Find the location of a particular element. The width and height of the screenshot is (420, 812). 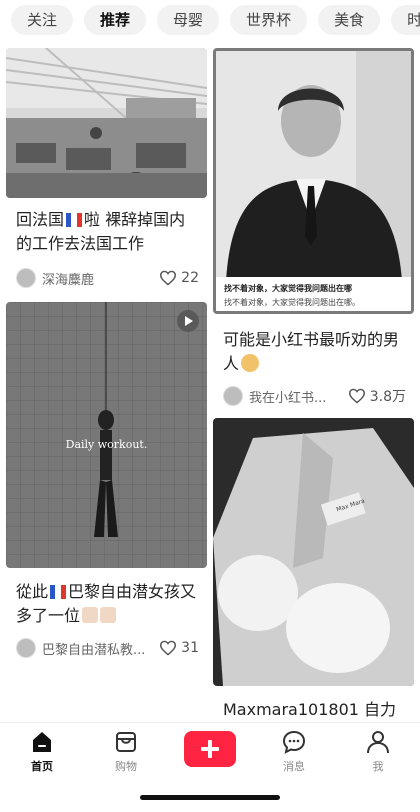

shop-icon is located at coordinates (126, 742).